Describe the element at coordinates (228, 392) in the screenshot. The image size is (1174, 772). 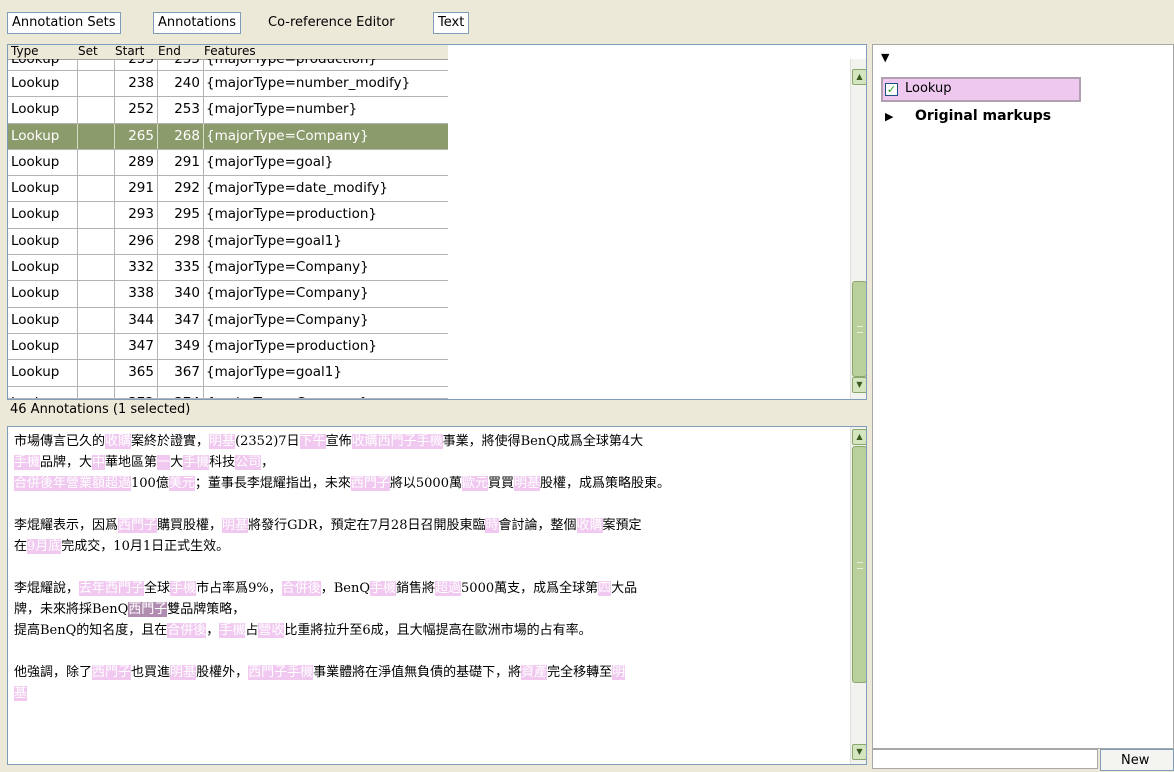
I see `table-row: Lookup 372374{majorType=Company}` at that location.